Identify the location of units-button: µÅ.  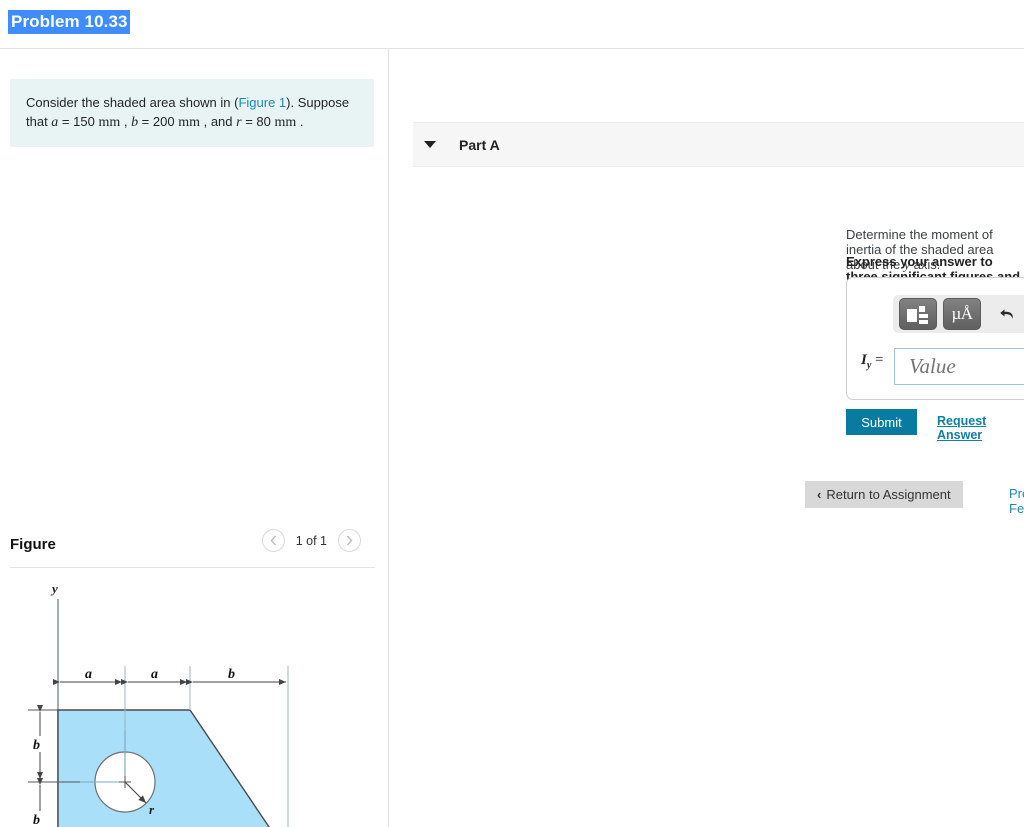
(962, 314).